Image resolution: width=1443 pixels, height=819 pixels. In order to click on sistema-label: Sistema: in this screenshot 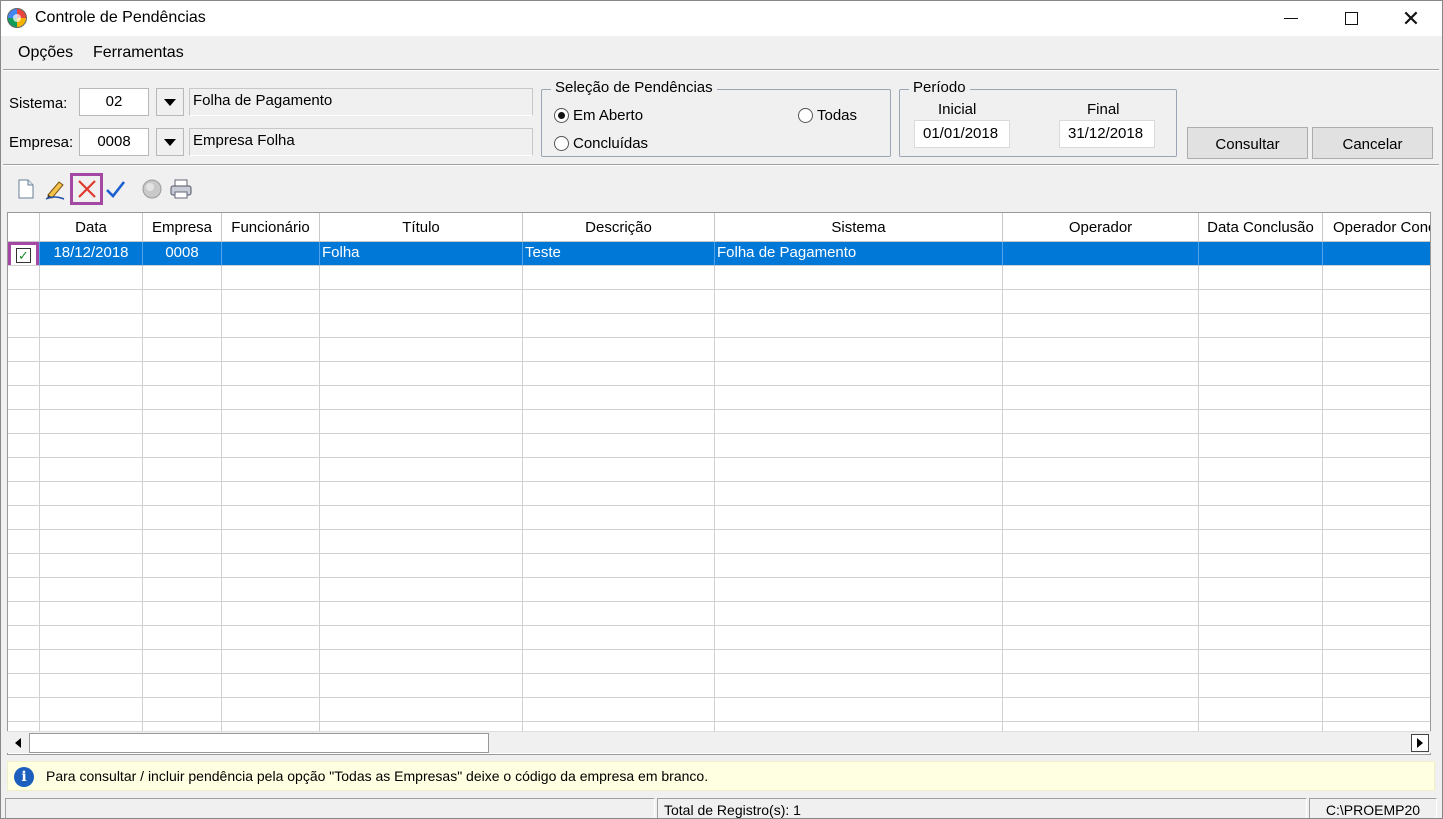, I will do `click(38, 103)`.